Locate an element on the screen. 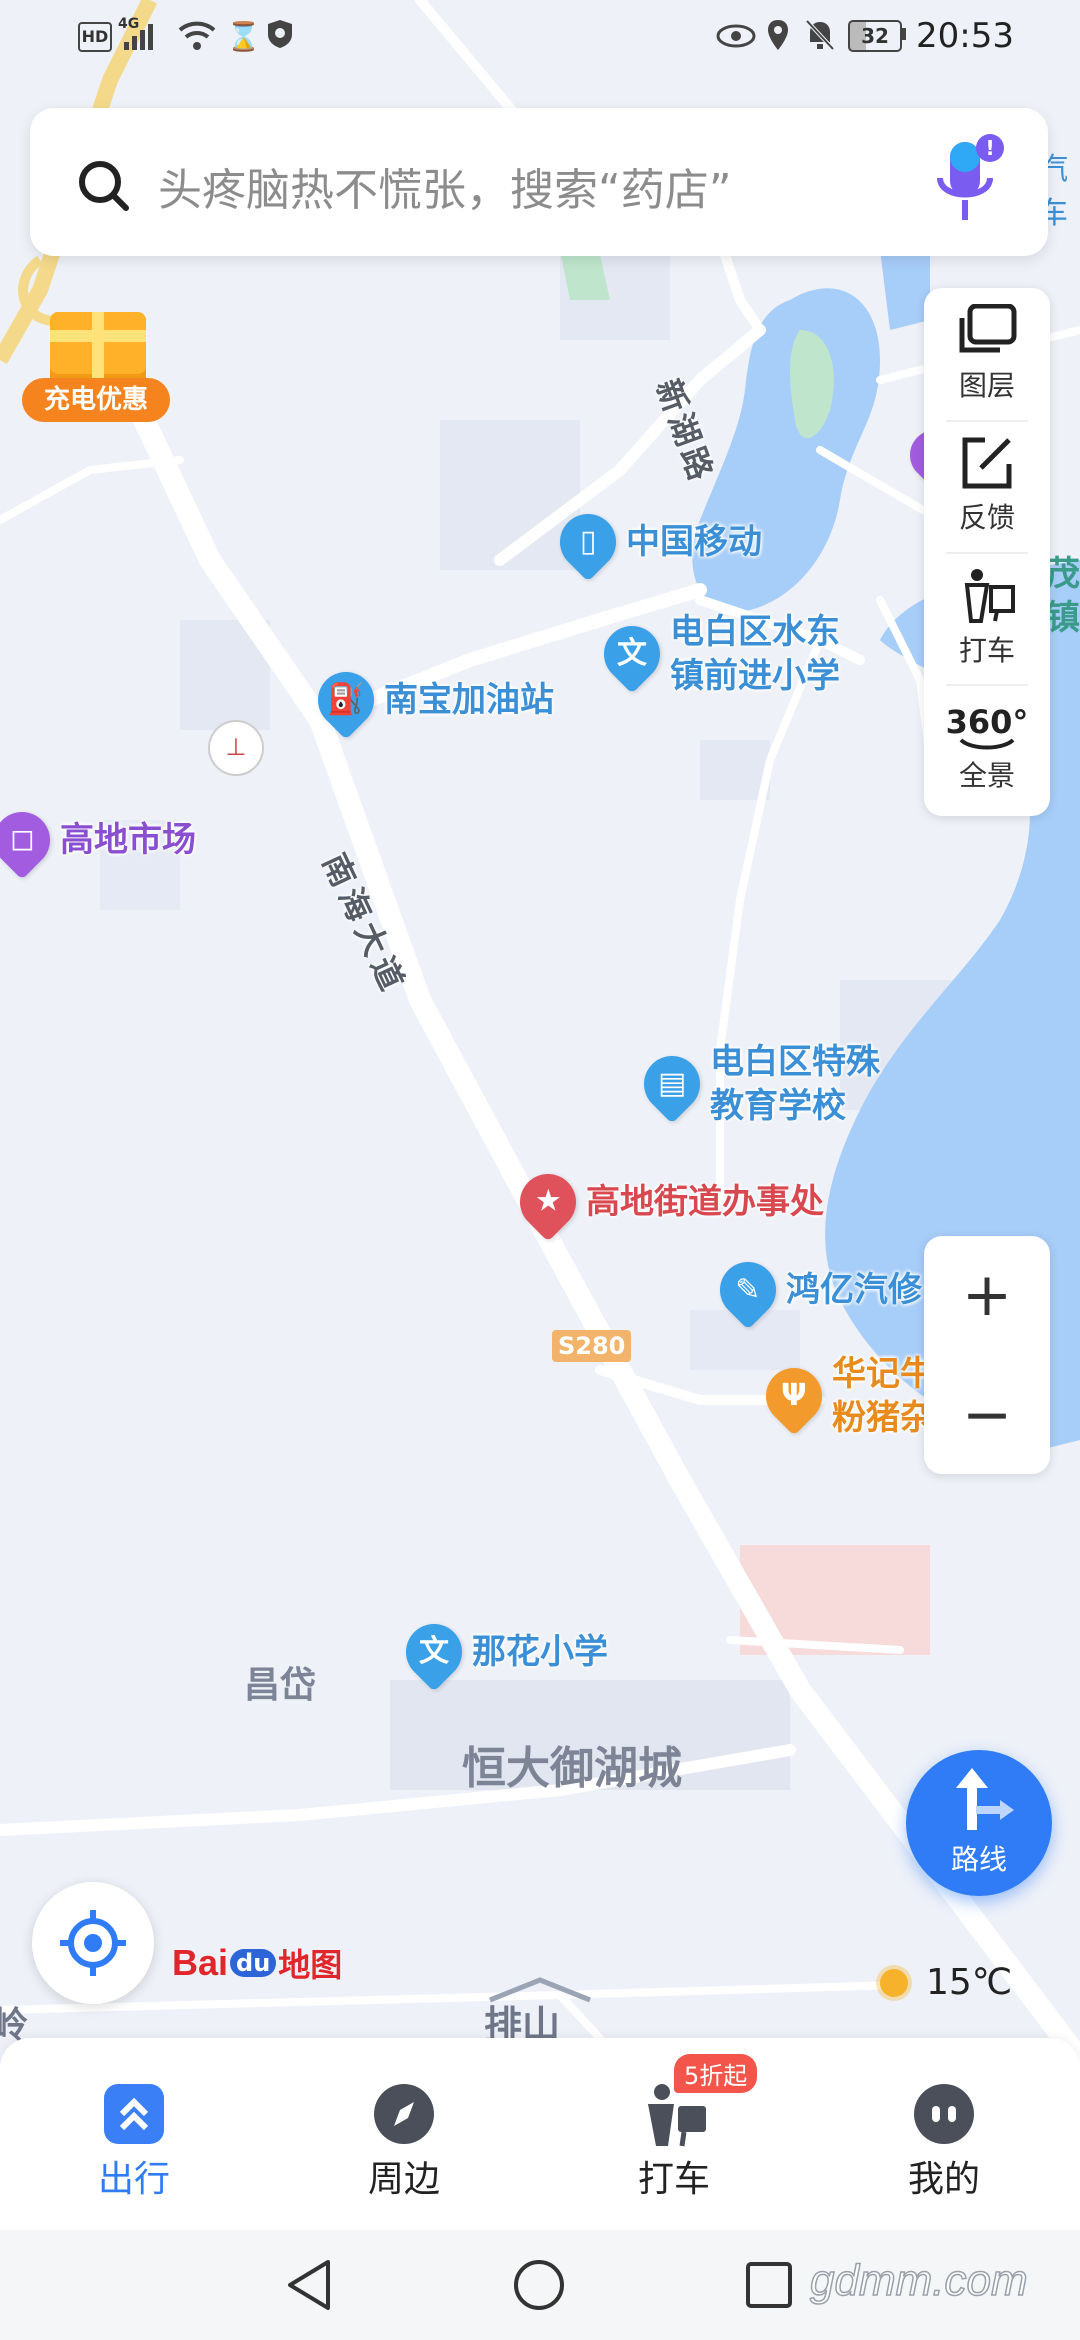 Image resolution: width=1080 pixels, height=2340 pixels. zoom-in-button: + is located at coordinates (987, 1295).